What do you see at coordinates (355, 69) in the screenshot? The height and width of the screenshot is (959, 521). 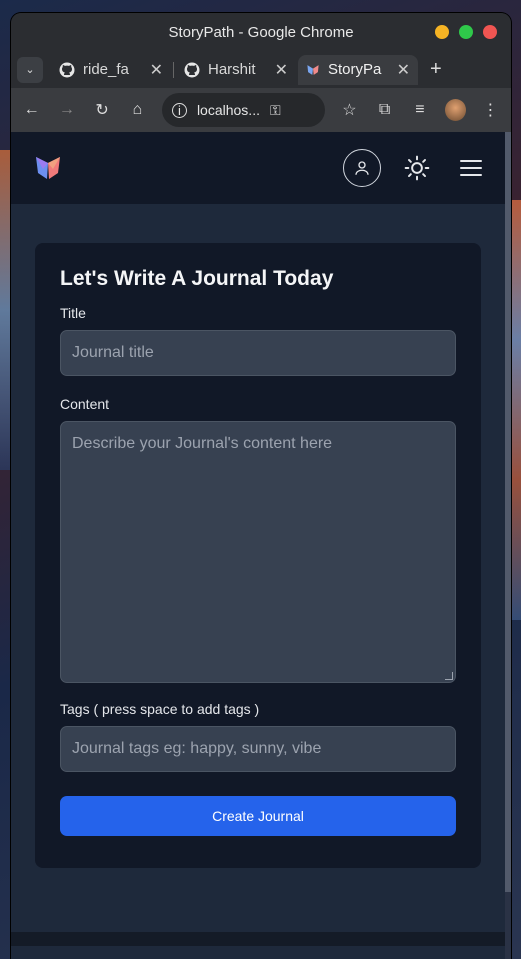 I see `tab-label: StoryPa` at bounding box center [355, 69].